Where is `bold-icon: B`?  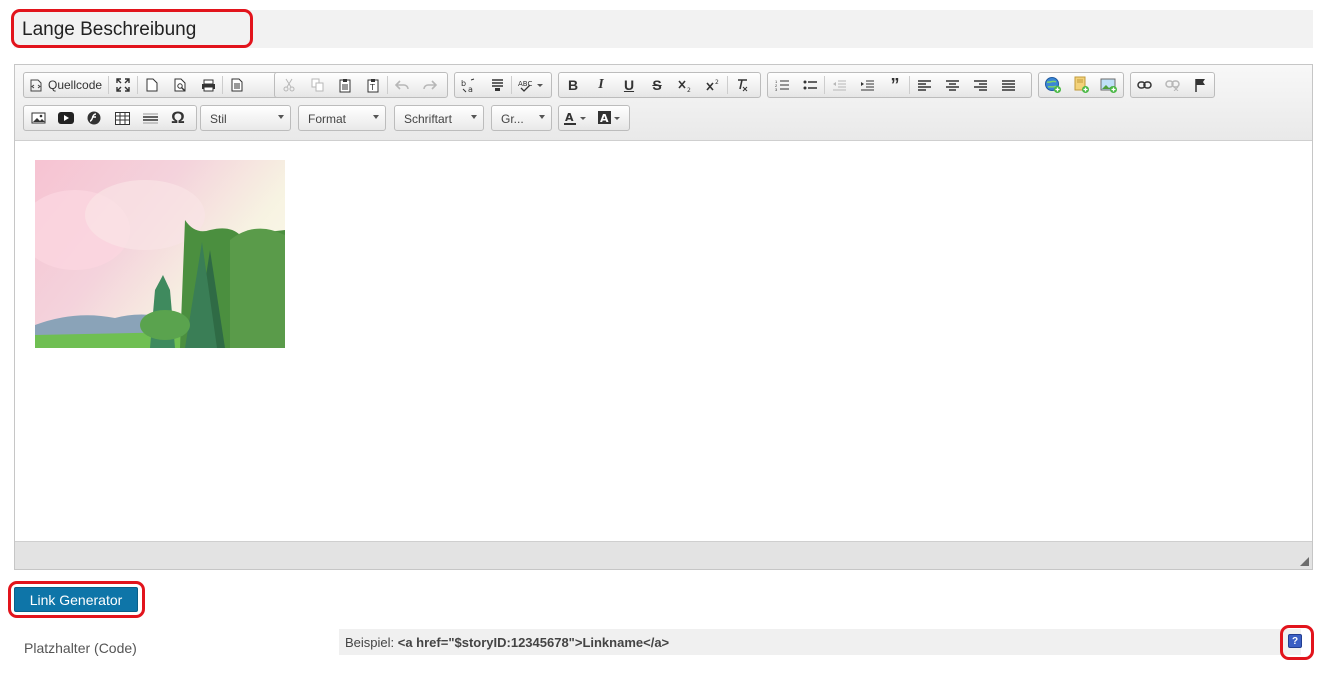
bold-icon: B is located at coordinates (573, 85).